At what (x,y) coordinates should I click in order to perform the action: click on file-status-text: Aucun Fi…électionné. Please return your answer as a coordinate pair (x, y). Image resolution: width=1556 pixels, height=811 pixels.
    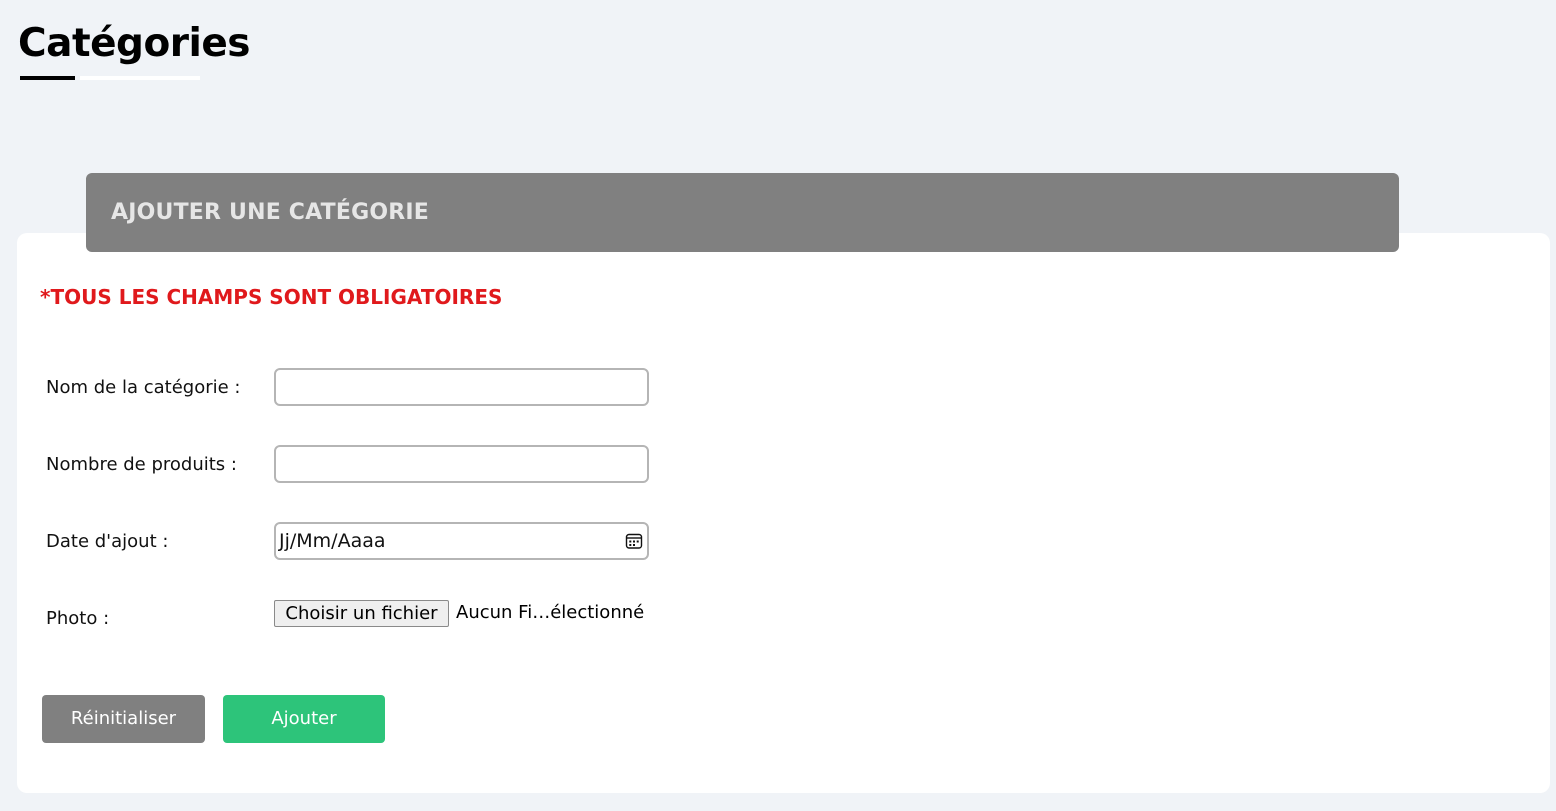
    Looking at the image, I should click on (550, 612).